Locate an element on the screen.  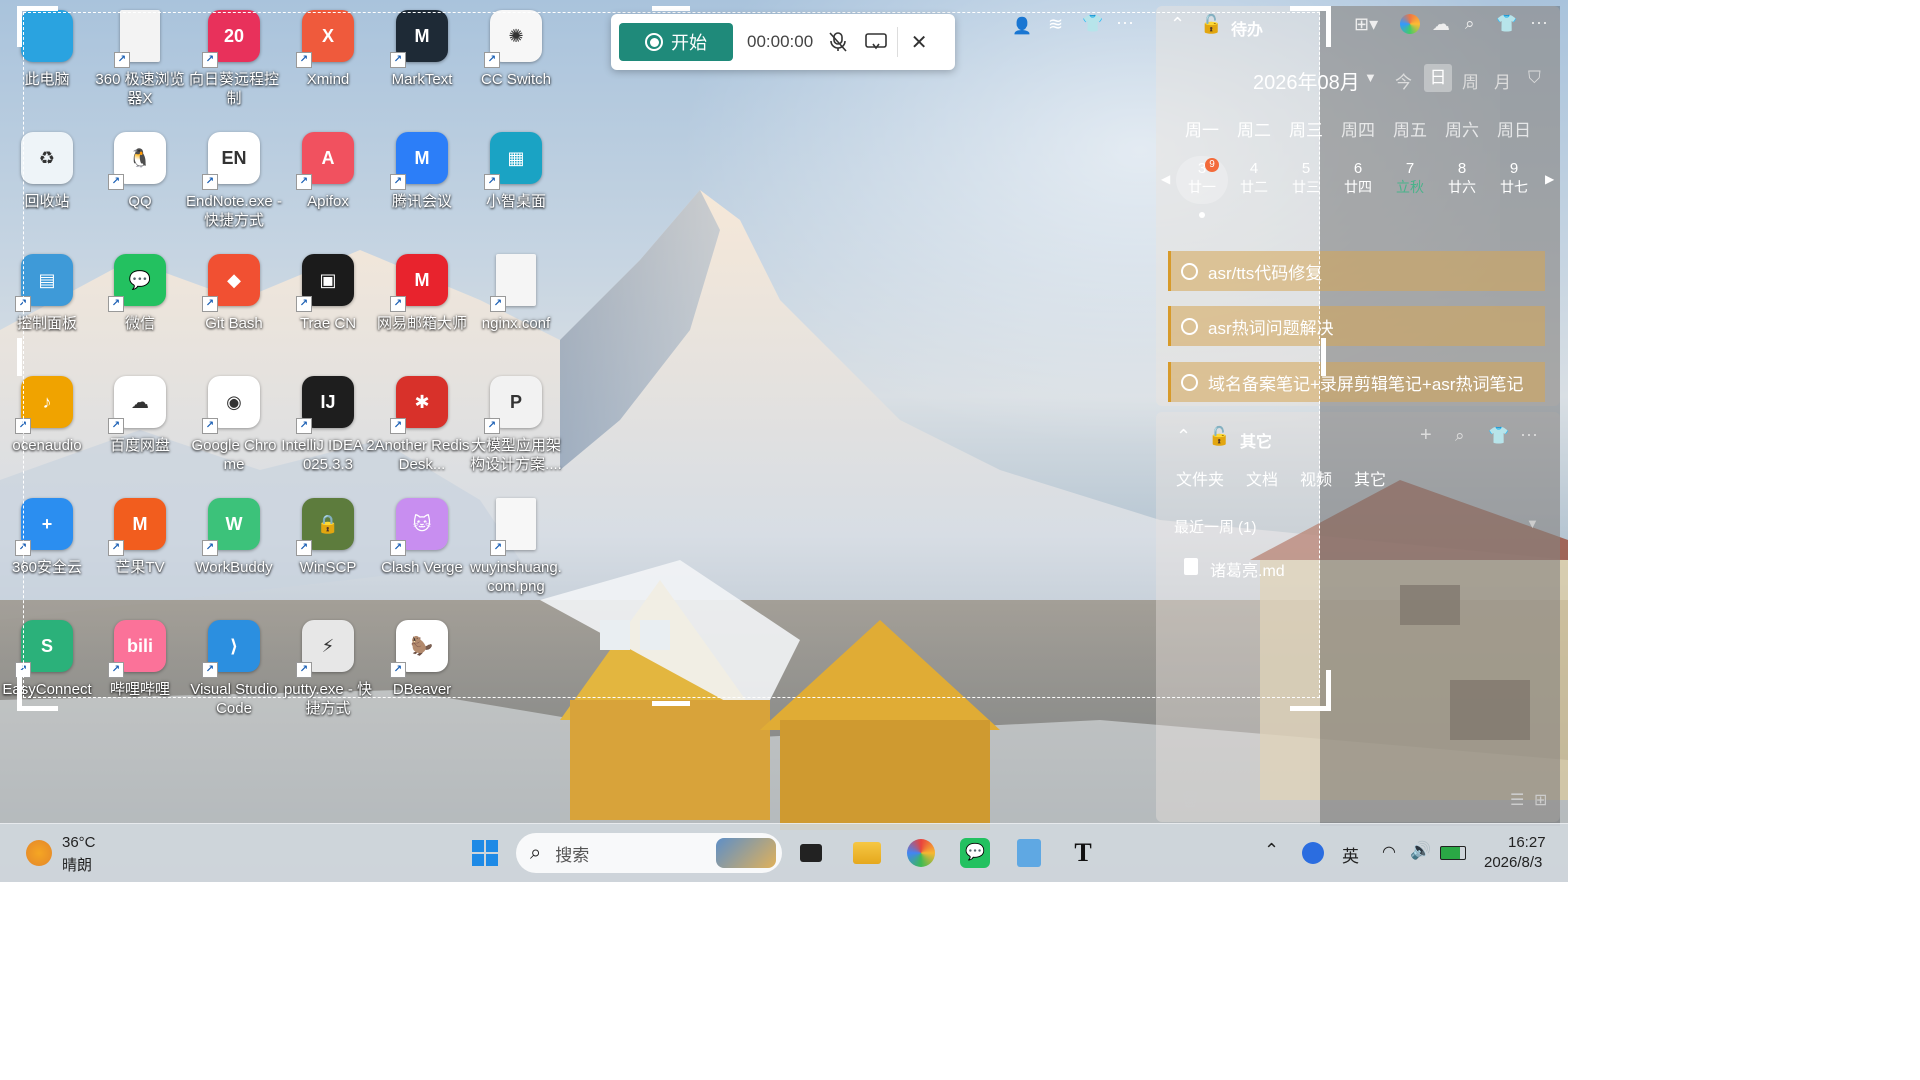
clock-date: 2026/8/3 is located at coordinates (1513, 862).